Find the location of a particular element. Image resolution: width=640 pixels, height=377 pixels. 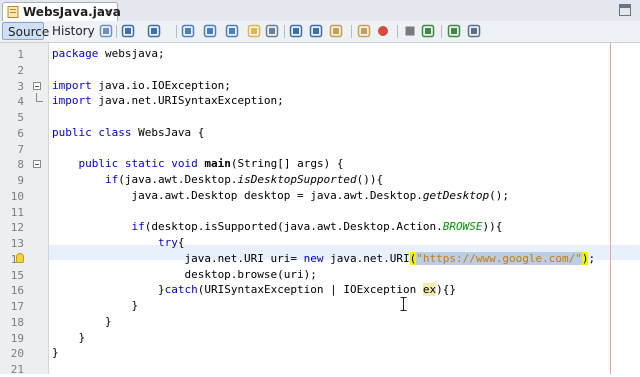

line-number: 16 is located at coordinates (17, 291).